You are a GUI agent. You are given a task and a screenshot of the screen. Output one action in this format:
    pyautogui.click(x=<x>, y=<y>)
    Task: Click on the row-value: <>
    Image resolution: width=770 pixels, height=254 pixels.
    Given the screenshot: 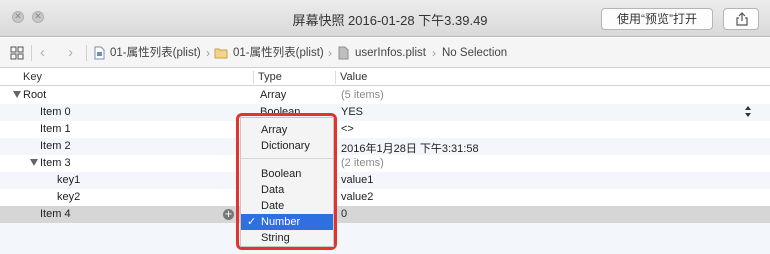 What is the action you would take?
    pyautogui.click(x=347, y=129)
    